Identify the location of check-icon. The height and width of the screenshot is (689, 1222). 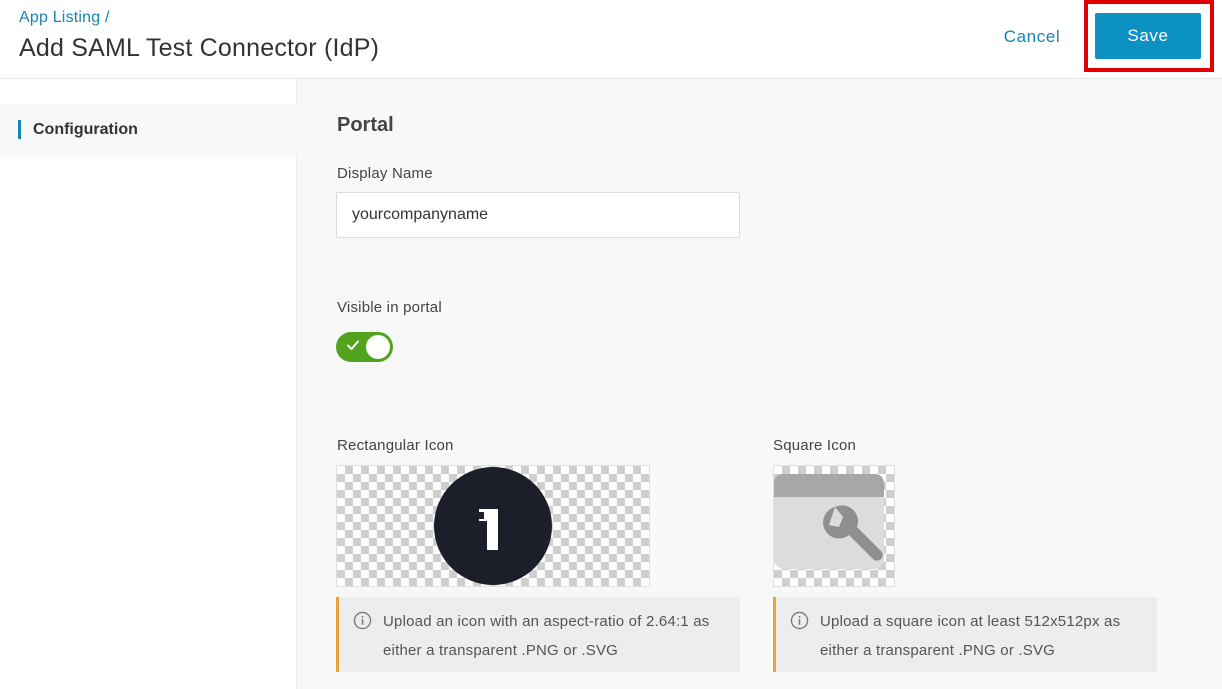
(353, 345).